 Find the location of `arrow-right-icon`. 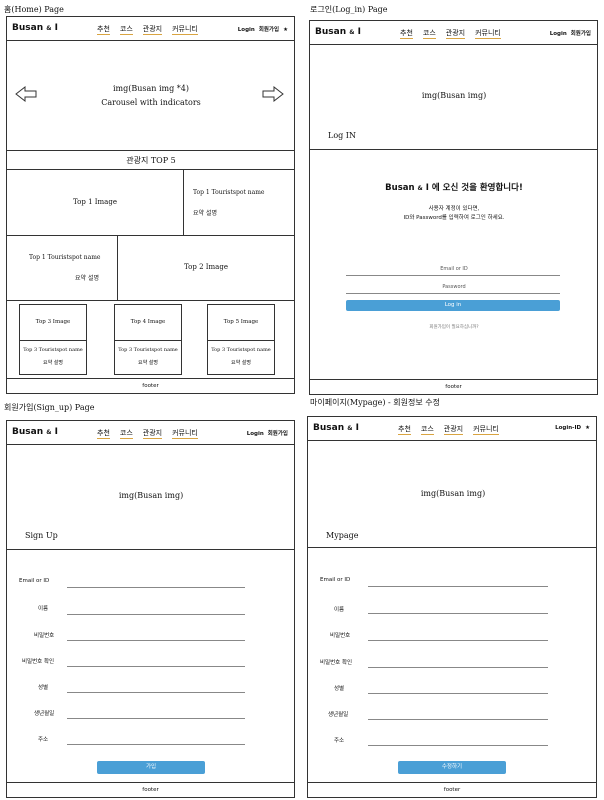

arrow-right-icon is located at coordinates (273, 94).